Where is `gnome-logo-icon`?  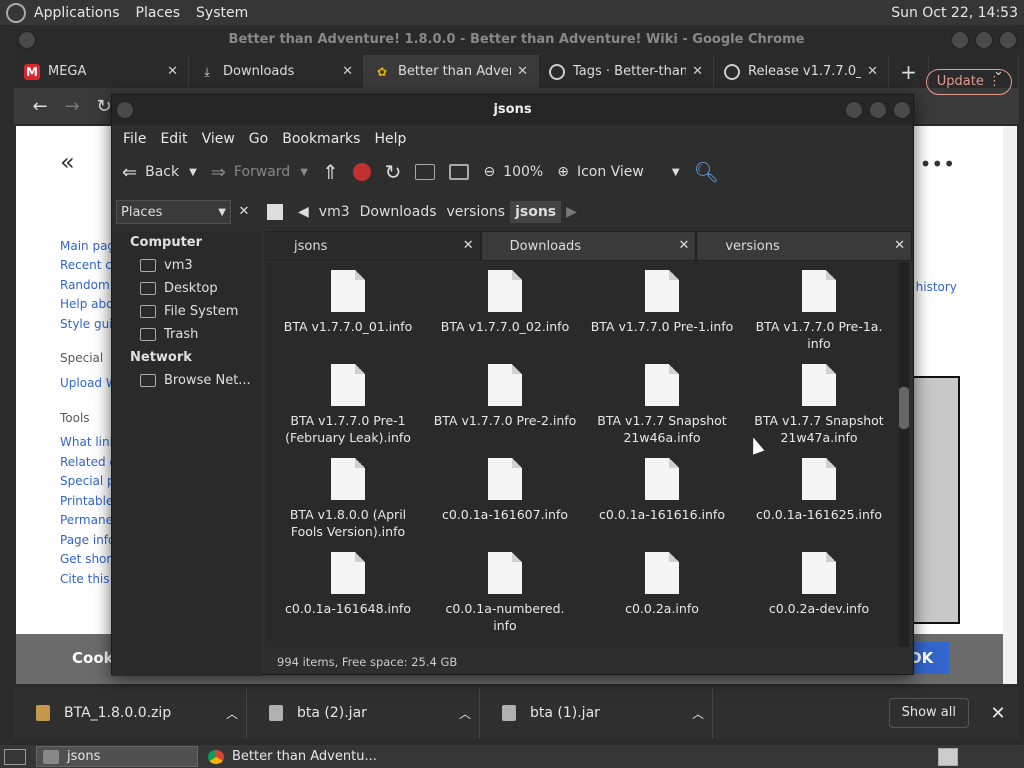 gnome-logo-icon is located at coordinates (16, 12).